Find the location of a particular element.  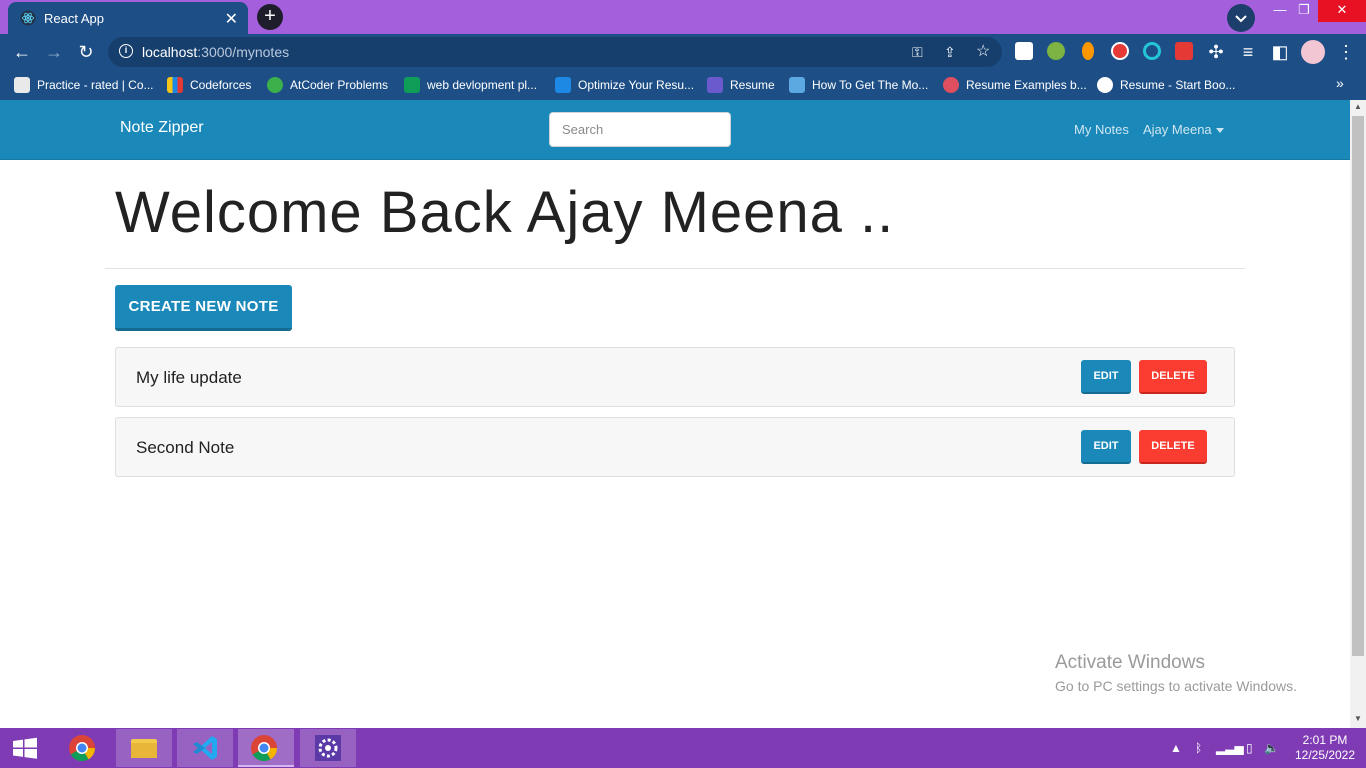

app-navbar: Note Zipper My Notes Ajay Meena is located at coordinates (675, 130).